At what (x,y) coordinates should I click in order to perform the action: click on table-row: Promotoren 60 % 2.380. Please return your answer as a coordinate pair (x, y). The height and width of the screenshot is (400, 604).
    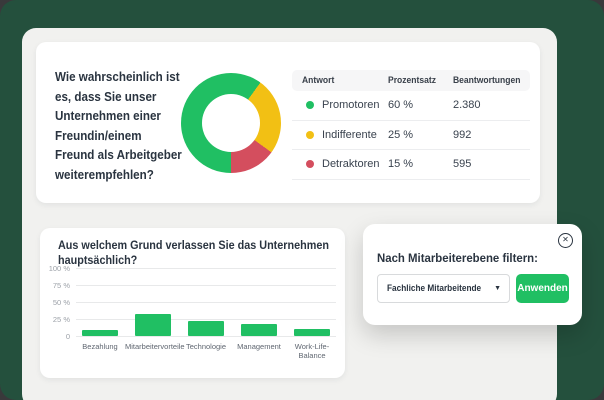
    Looking at the image, I should click on (411, 106).